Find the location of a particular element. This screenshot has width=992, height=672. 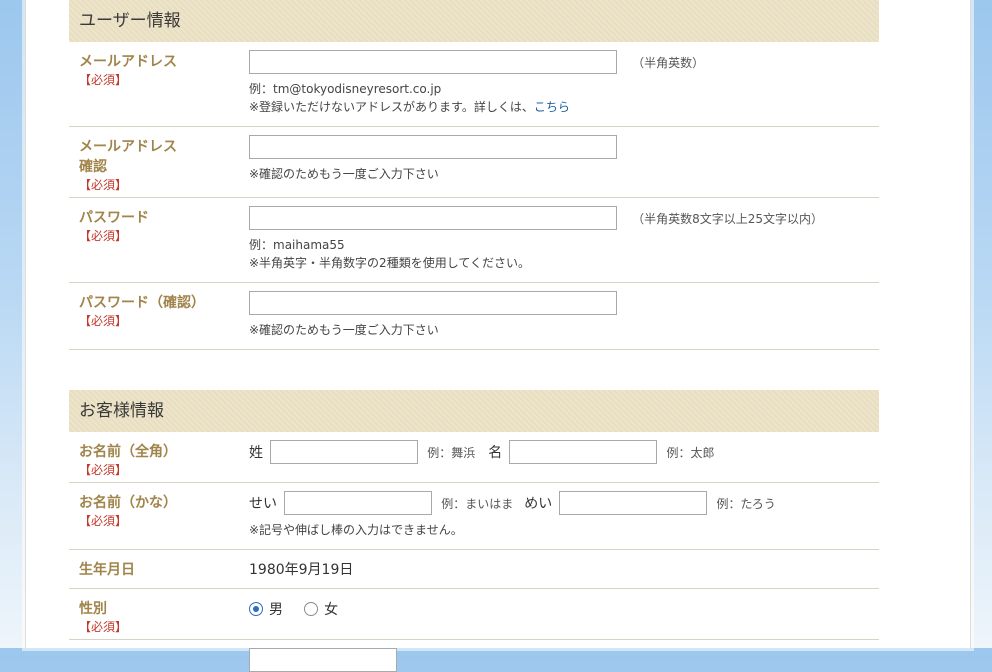

name-kana-field-group: せい 例：まいはま めい 例：たろう ※記号や伸ばし棒の入力はできません。 is located at coordinates (515, 515).